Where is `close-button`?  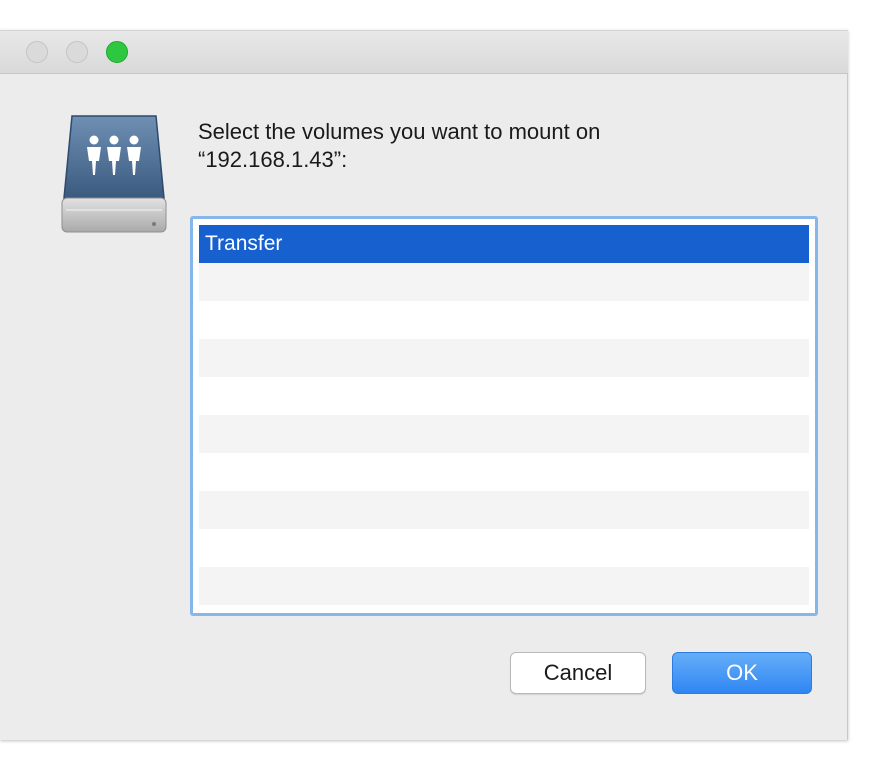 close-button is located at coordinates (37, 52).